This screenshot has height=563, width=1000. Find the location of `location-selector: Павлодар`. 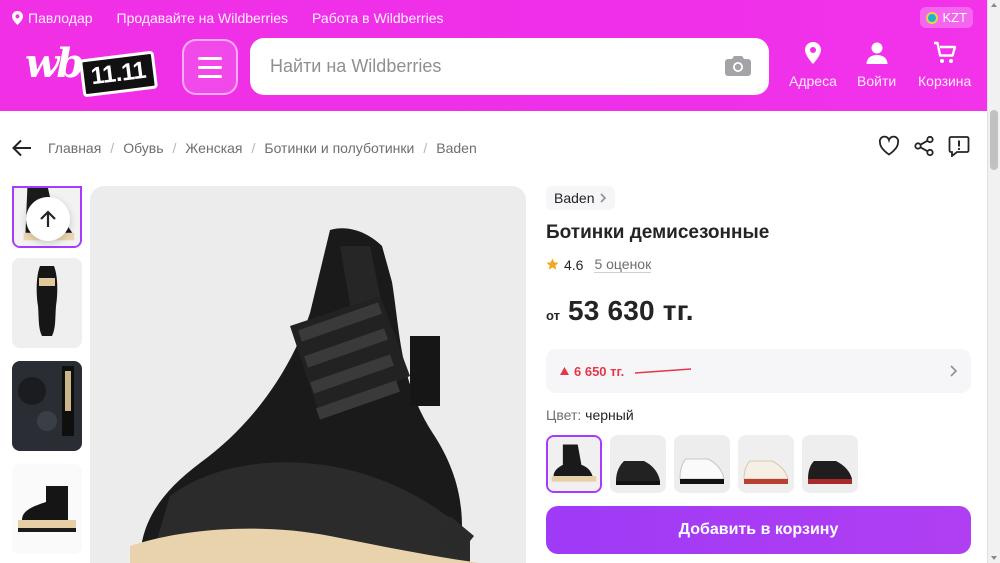

location-selector: Павлодар is located at coordinates (52, 18).